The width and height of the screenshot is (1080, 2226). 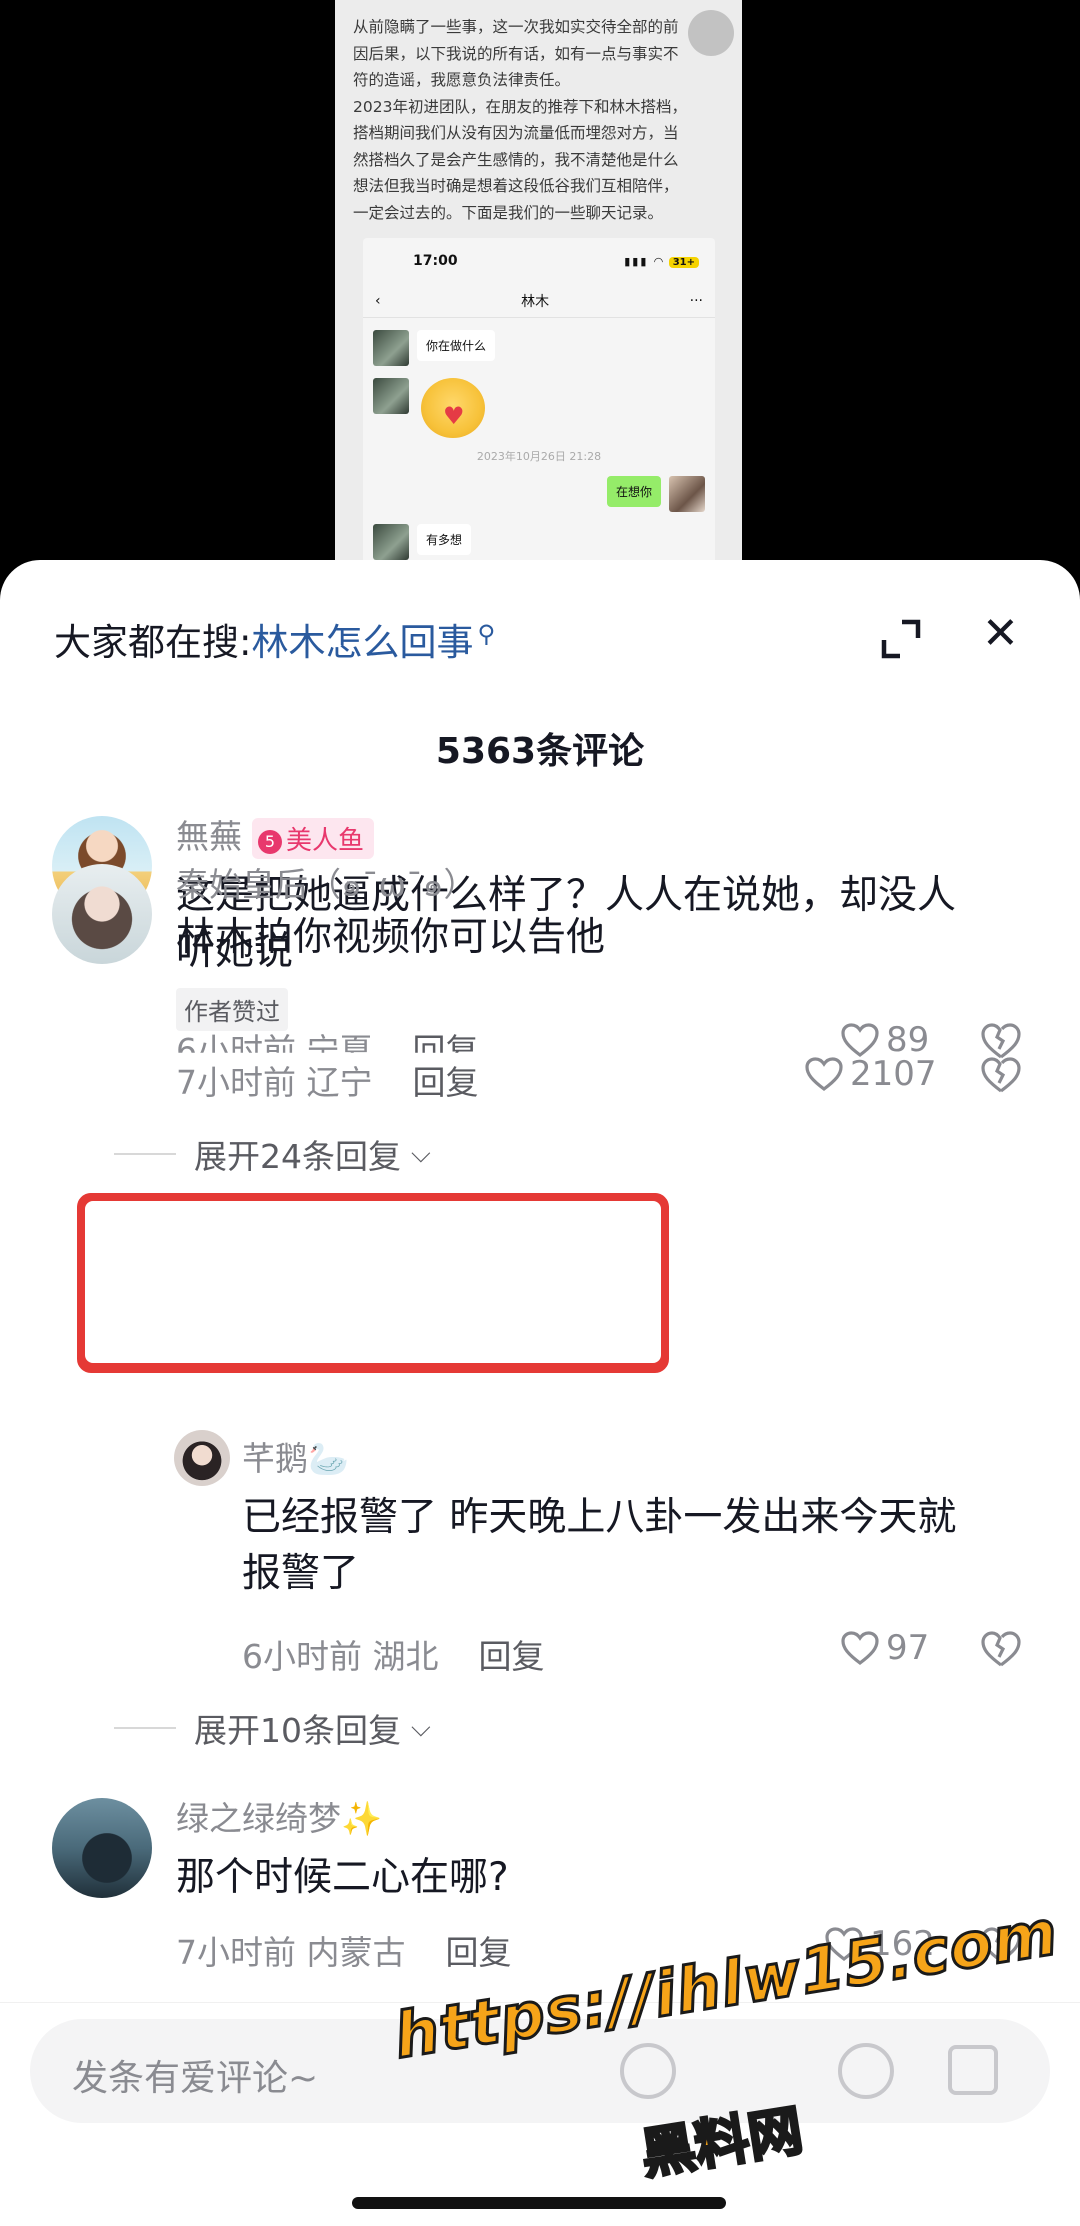 What do you see at coordinates (373, 1282) in the screenshot?
I see `red-highlight-box` at bounding box center [373, 1282].